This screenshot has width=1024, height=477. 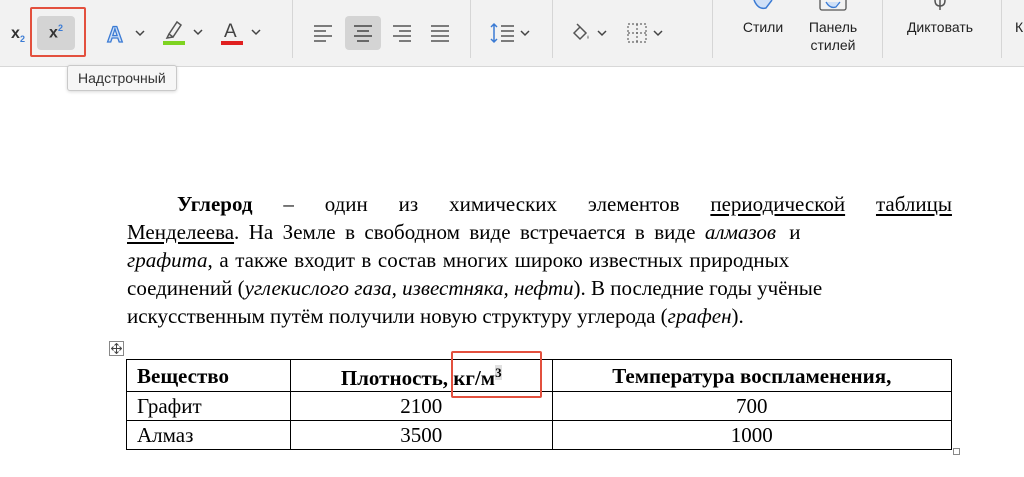 What do you see at coordinates (421, 435) in the screenshot?
I see `table-cell: 3500` at bounding box center [421, 435].